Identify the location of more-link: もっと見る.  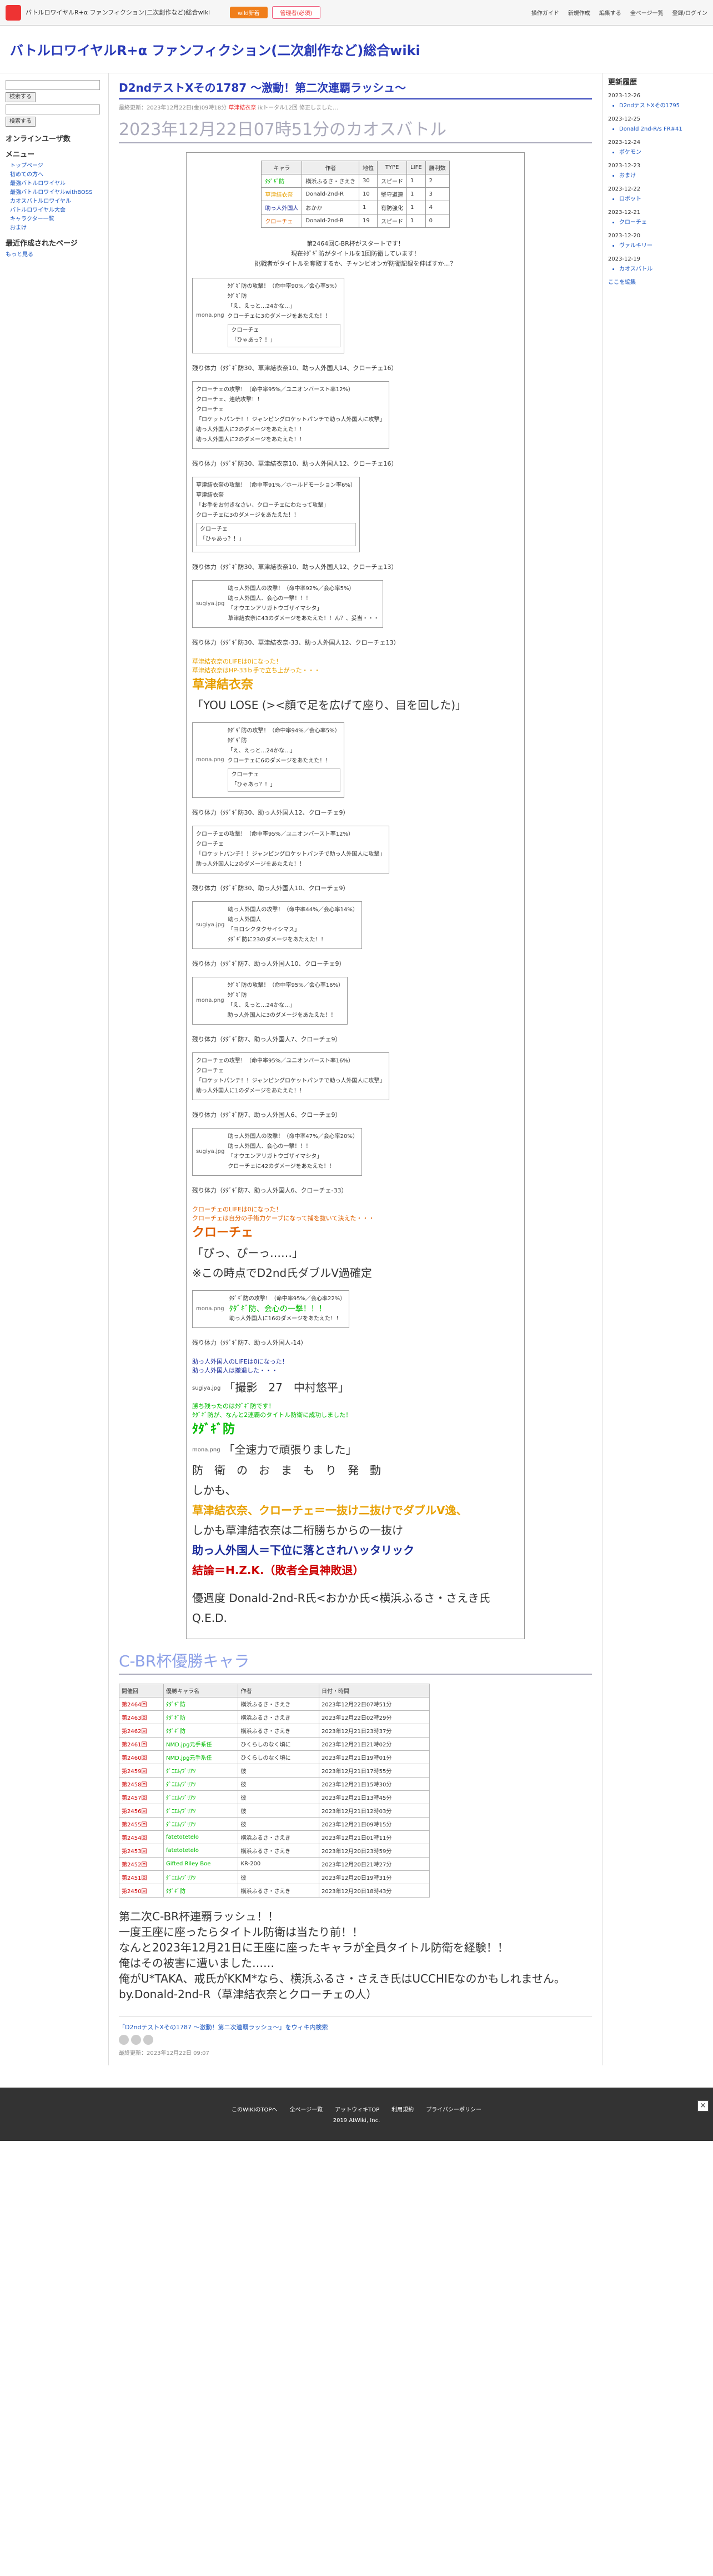
(20, 255).